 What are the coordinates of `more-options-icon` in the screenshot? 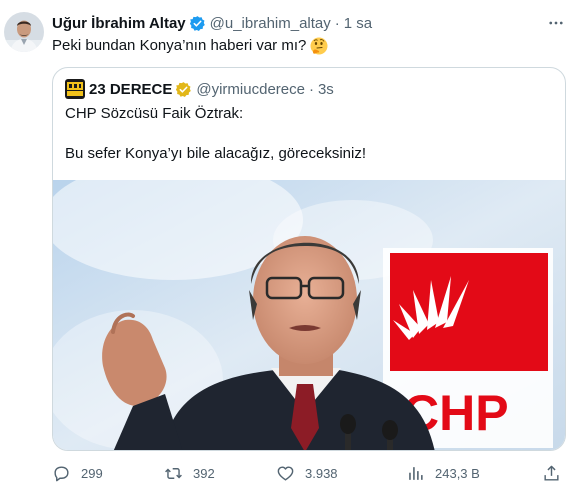 It's located at (556, 23).